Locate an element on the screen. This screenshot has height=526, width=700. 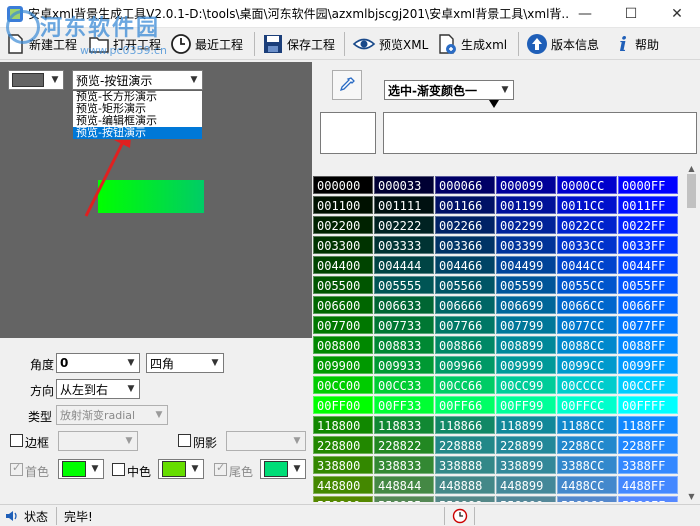
preview-xml-button: 预览XML is located at coordinates (390, 44).